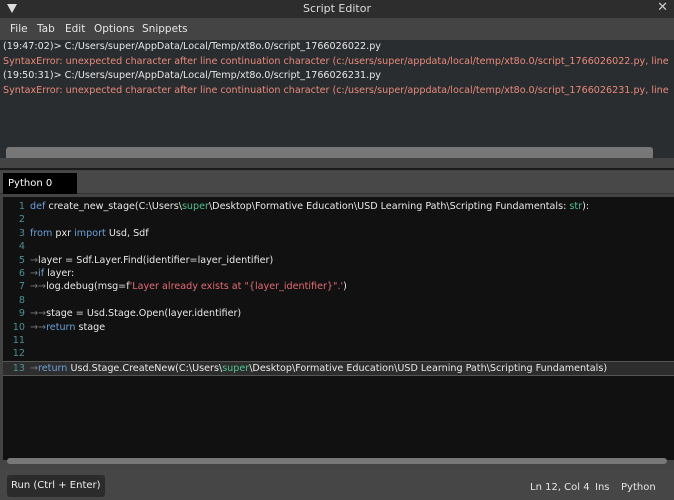 Image resolution: width=674 pixels, height=500 pixels. I want to click on cursor-position: Ln 12, Col 4, so click(560, 487).